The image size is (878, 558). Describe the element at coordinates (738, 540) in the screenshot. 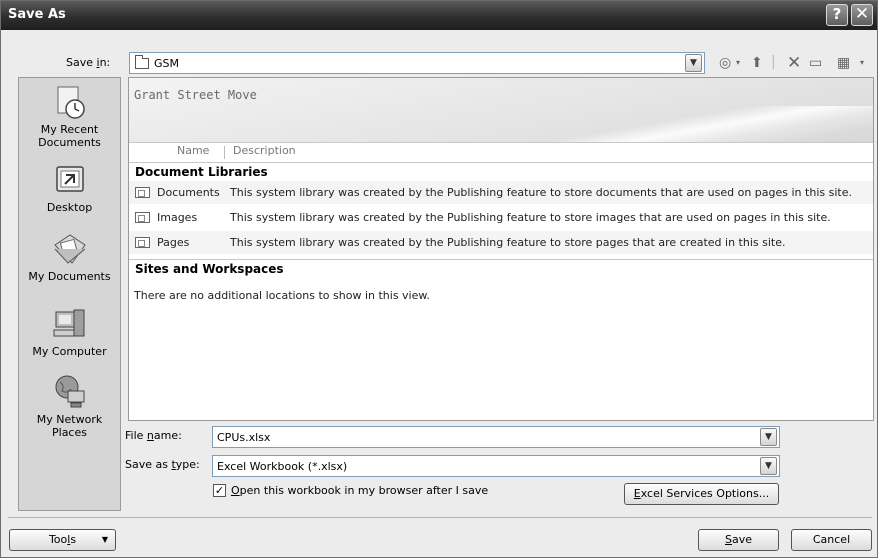

I see `save-button: Save` at that location.